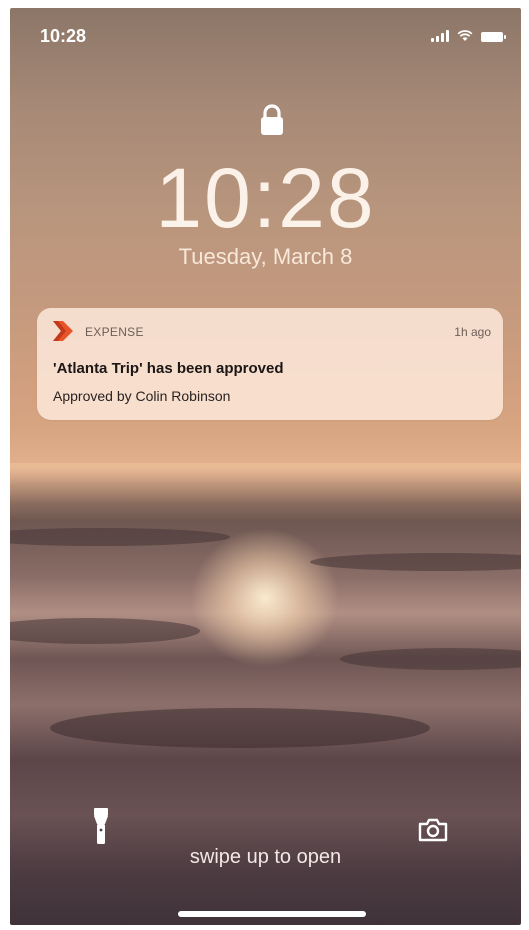 The image size is (529, 930). What do you see at coordinates (272, 119) in the screenshot?
I see `lock-icon` at bounding box center [272, 119].